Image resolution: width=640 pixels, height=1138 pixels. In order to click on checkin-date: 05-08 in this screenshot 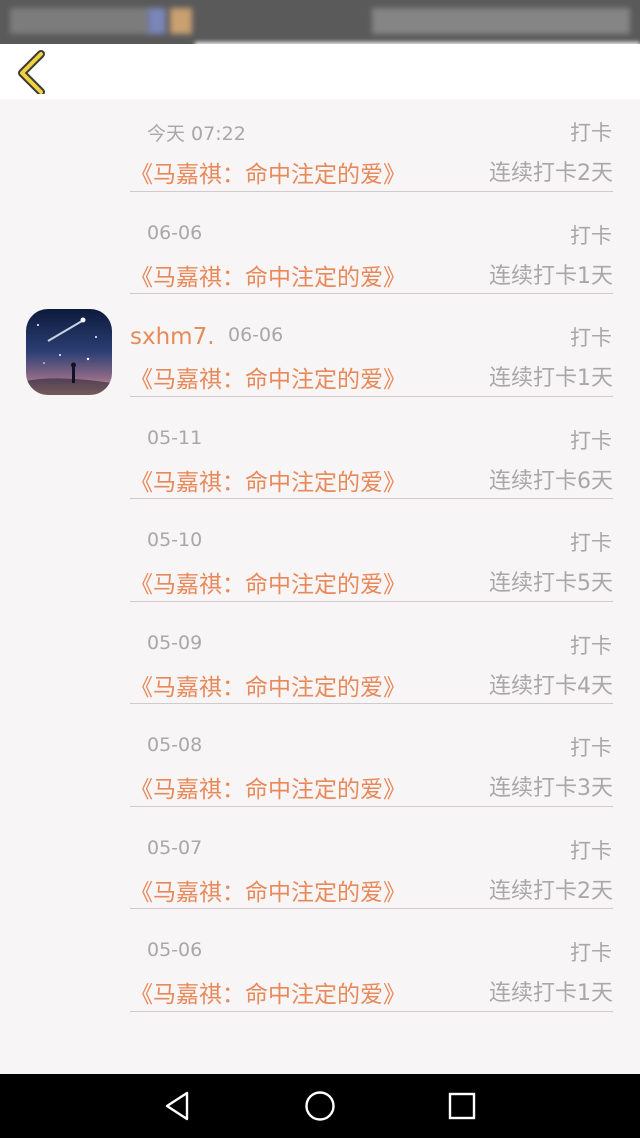, I will do `click(175, 745)`.